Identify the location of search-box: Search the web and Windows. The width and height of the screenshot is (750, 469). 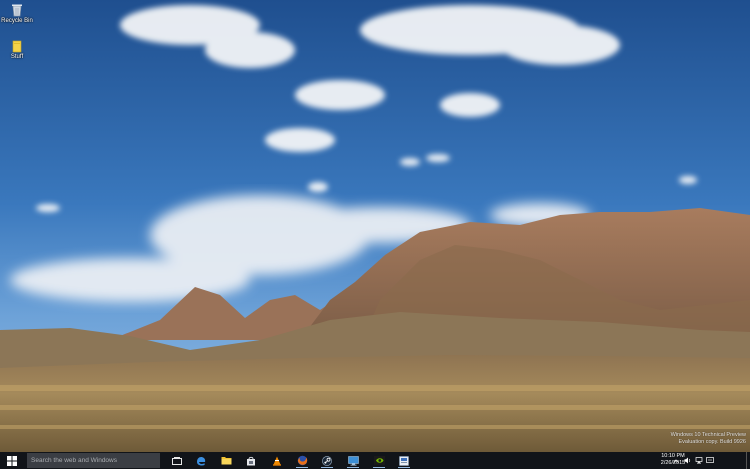
(93, 460).